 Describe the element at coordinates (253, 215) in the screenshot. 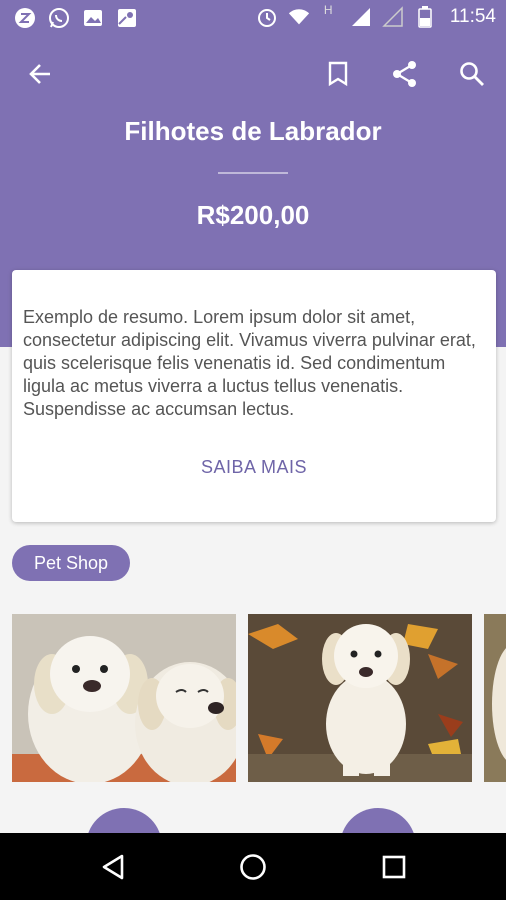

I see `product-price: R$200,00` at that location.